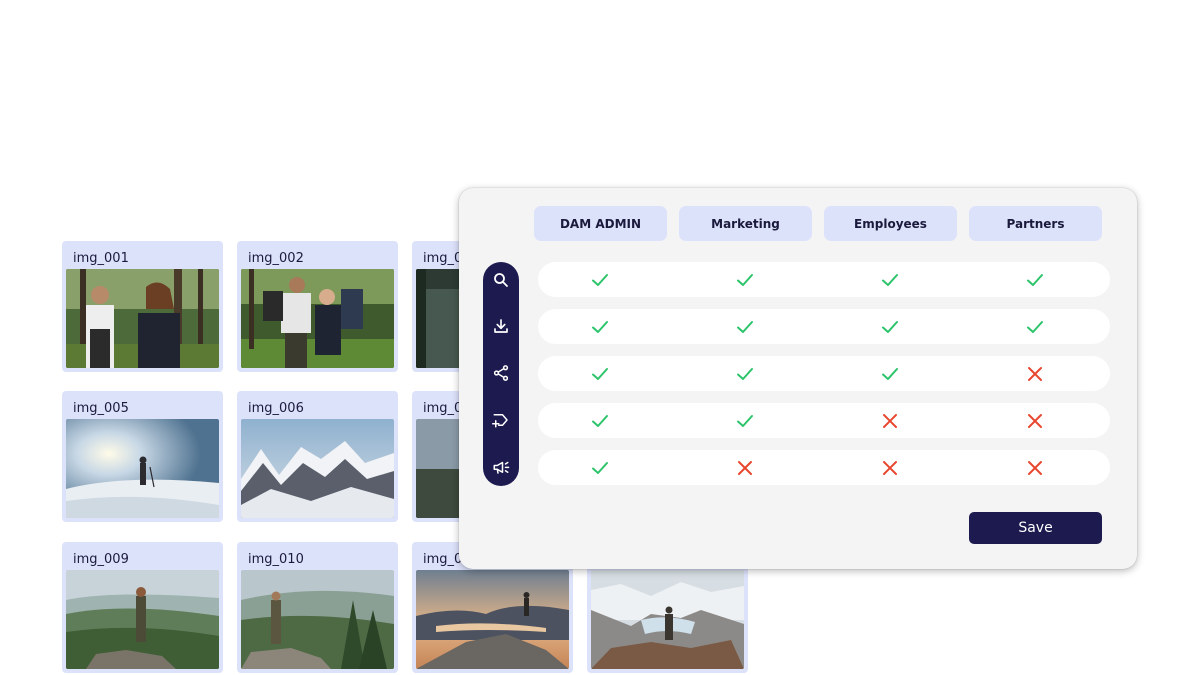  I want to click on permission-row-tag-add, so click(824, 420).